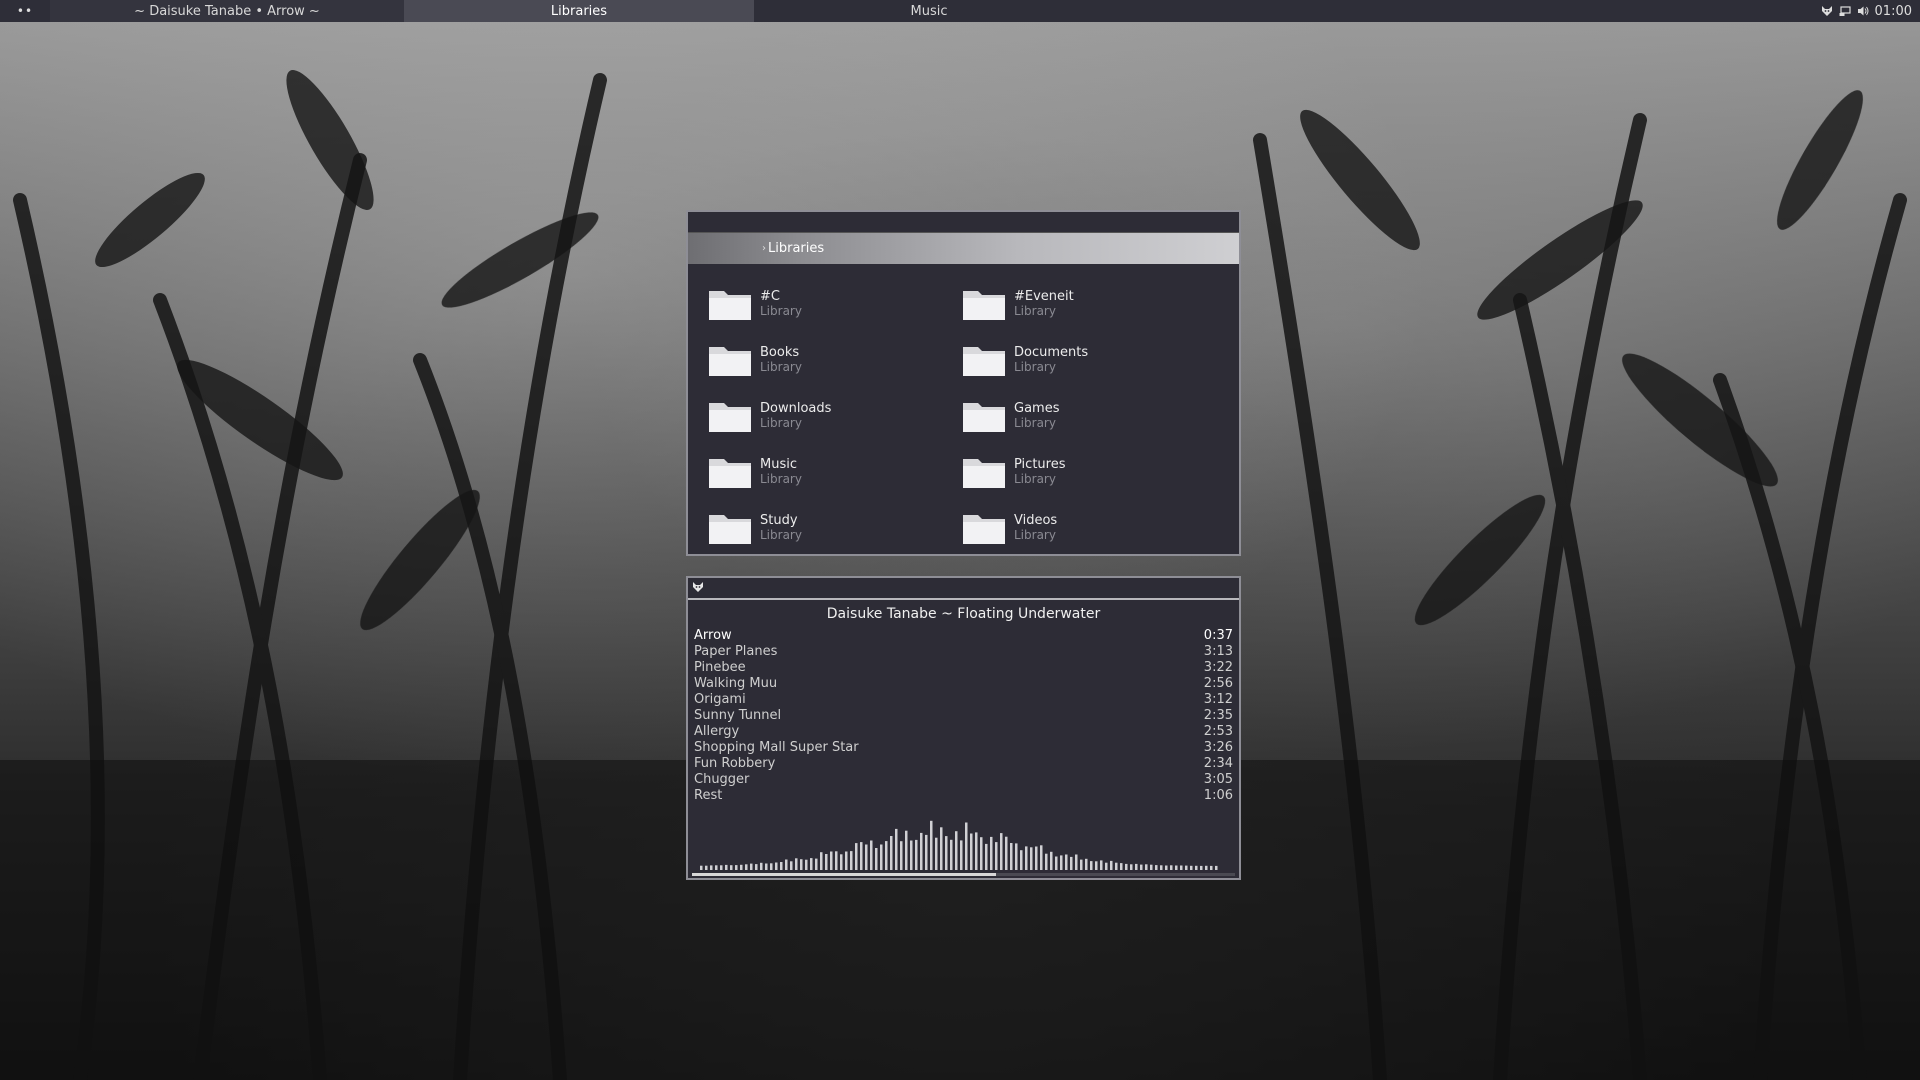  Describe the element at coordinates (835, 528) in the screenshot. I see `library-item: Study Library` at that location.